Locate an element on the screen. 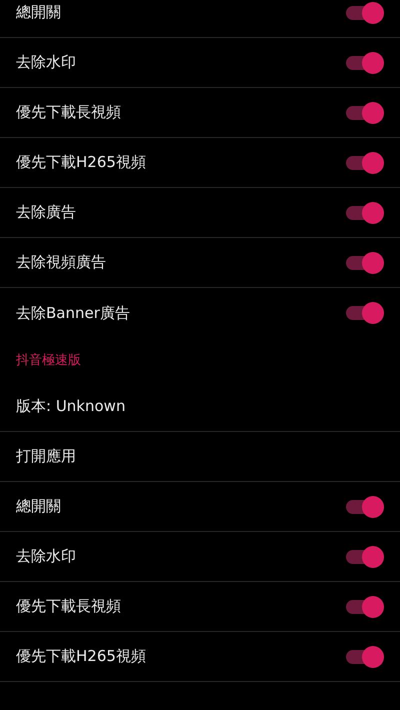 The height and width of the screenshot is (710, 400). version-row: 版本: Unknown is located at coordinates (200, 407).